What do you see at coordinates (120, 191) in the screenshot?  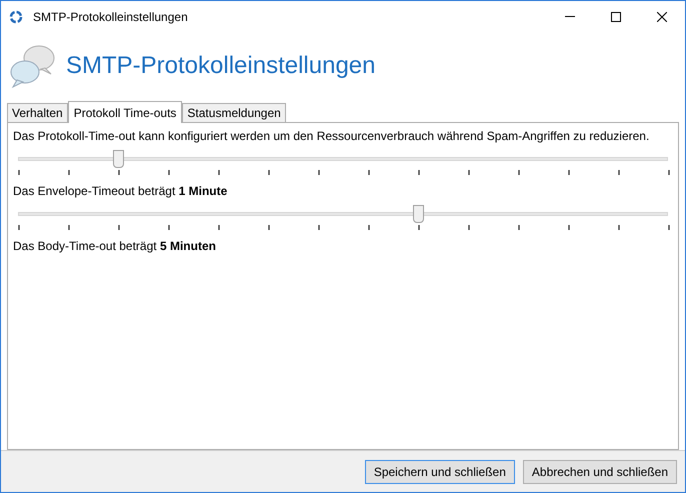 I see `timeout-caption: Das Envelope-Timeout beträgt 1 Minute` at bounding box center [120, 191].